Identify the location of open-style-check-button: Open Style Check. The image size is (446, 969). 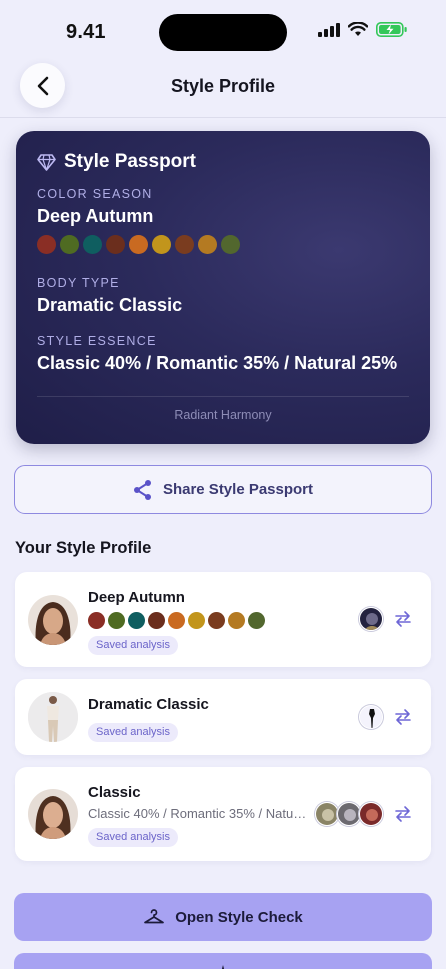
(223, 917).